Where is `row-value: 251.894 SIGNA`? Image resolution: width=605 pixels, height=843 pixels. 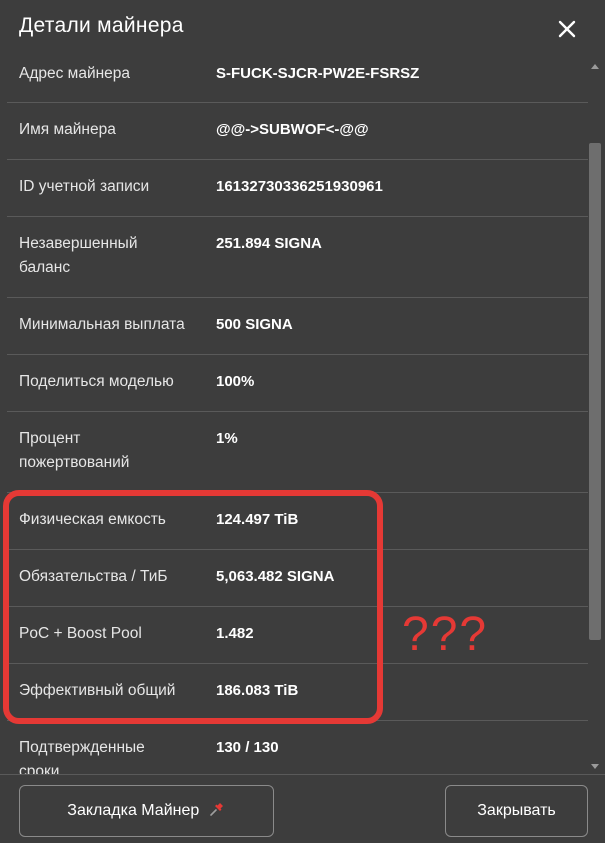
row-value: 251.894 SIGNA is located at coordinates (269, 243).